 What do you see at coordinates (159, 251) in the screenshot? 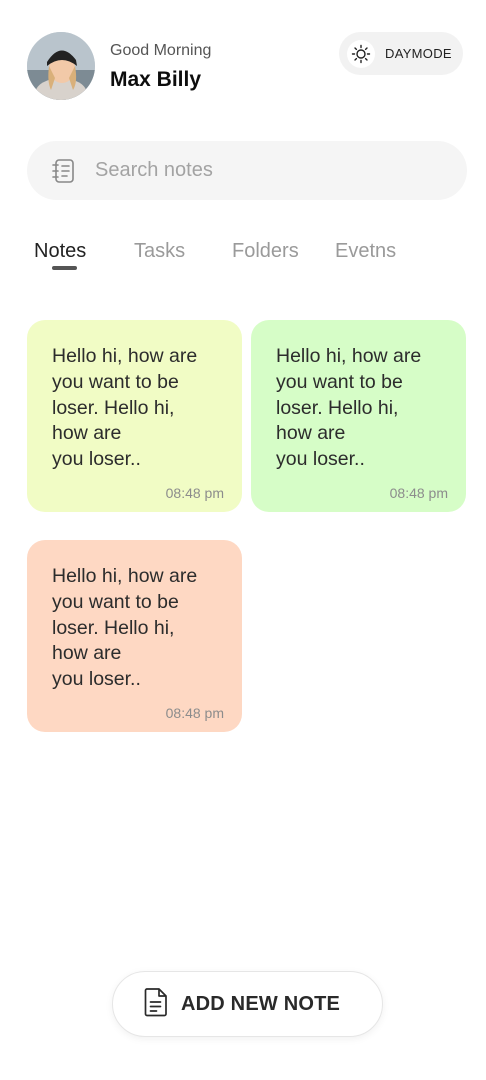
I see `tab-tasks: Tasks` at bounding box center [159, 251].